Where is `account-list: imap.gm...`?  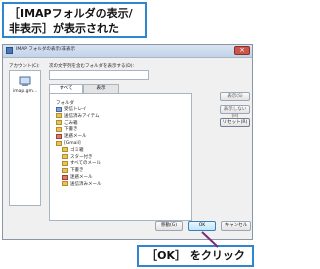
account-list: imap.gm... is located at coordinates (25, 138).